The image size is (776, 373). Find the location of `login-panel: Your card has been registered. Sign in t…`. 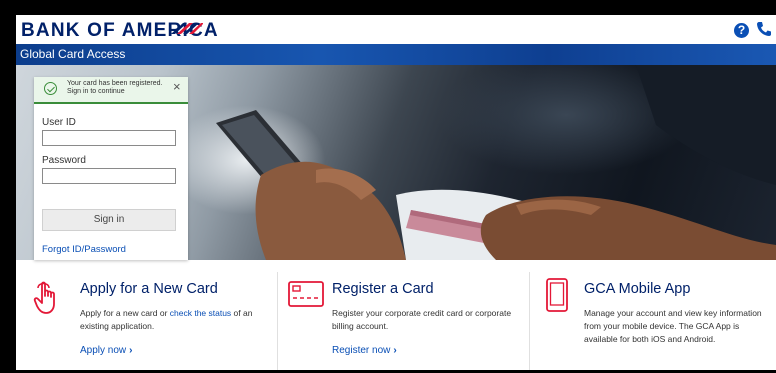

login-panel: Your card has been registered. Sign in t… is located at coordinates (111, 168).